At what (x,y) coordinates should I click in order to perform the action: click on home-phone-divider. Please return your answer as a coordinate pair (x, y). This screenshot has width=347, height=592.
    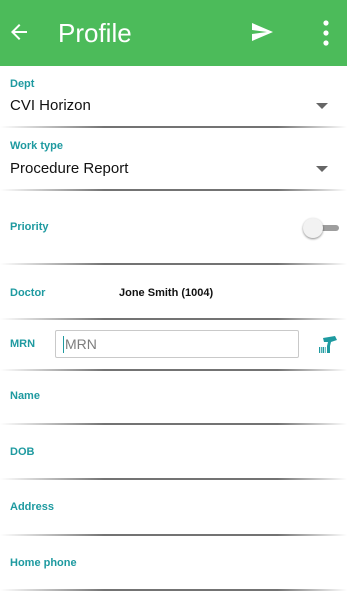
    Looking at the image, I should click on (173, 590).